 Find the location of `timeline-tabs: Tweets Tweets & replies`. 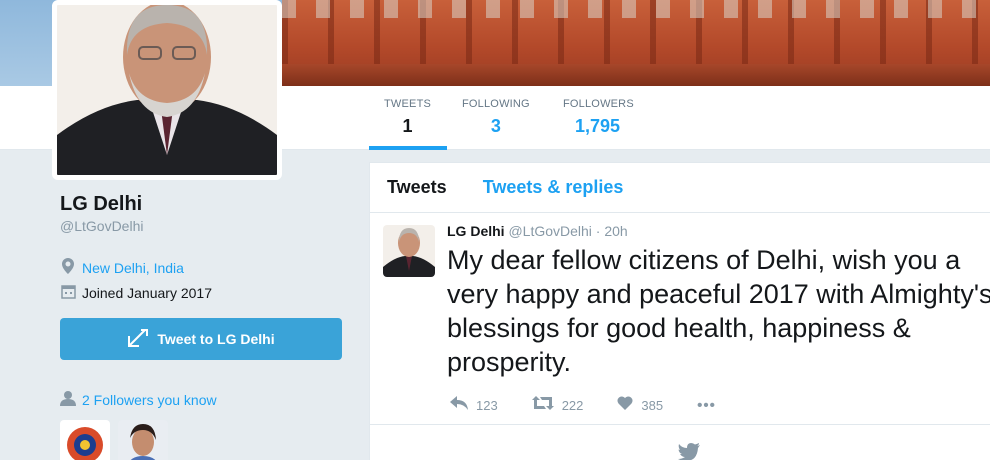

timeline-tabs: Tweets Tweets & replies is located at coordinates (680, 188).